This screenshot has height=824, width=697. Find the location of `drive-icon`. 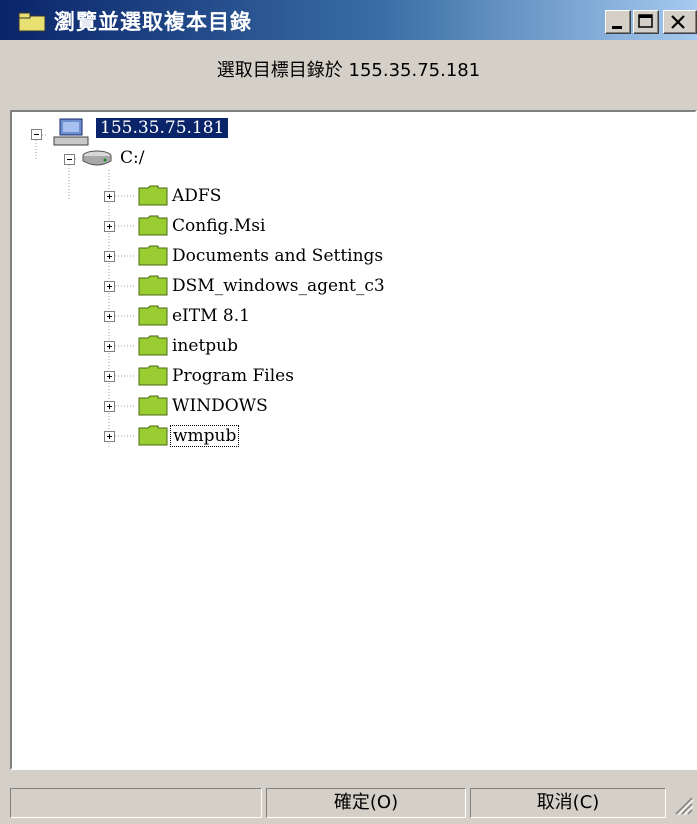

drive-icon is located at coordinates (97, 158).